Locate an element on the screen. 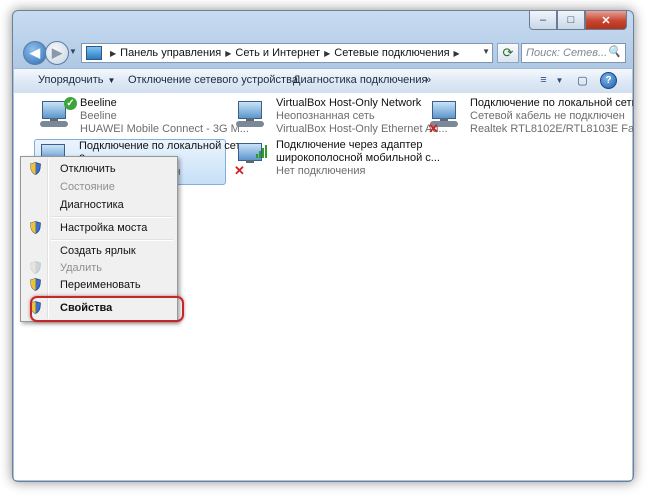 This screenshot has width=650, height=498. menu-item-status: Состояние is located at coordinates (99, 187).